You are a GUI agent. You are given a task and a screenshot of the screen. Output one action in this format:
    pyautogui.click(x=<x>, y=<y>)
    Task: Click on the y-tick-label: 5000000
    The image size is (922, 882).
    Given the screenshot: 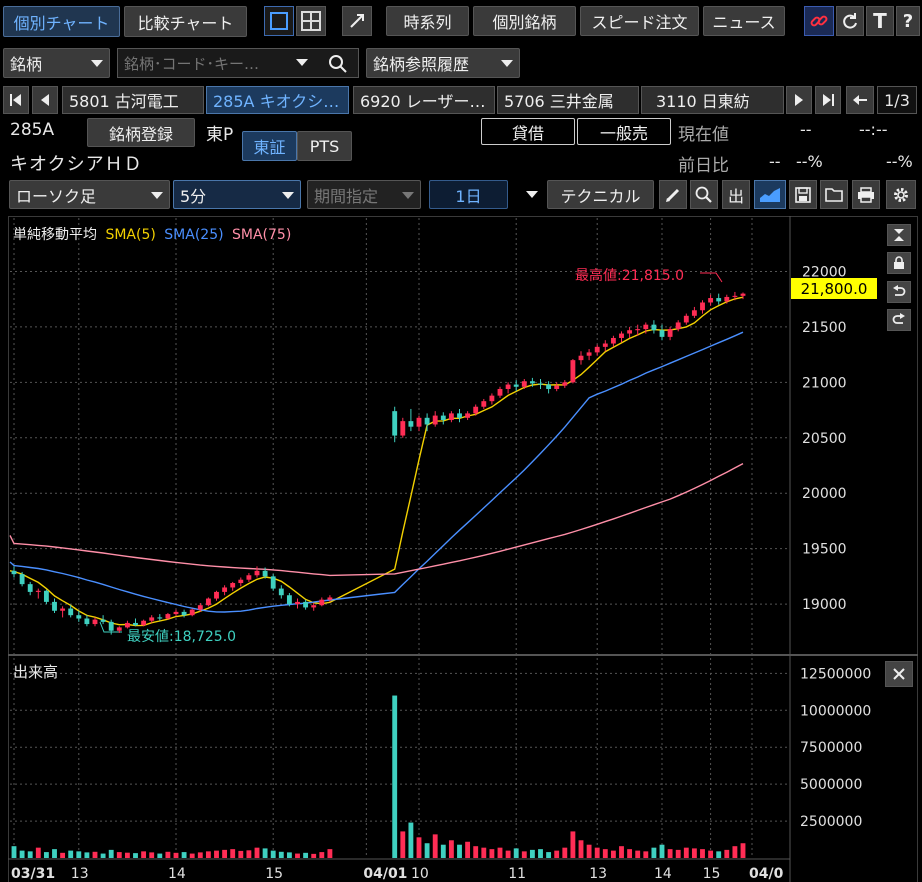 What is the action you would take?
    pyautogui.click(x=831, y=785)
    